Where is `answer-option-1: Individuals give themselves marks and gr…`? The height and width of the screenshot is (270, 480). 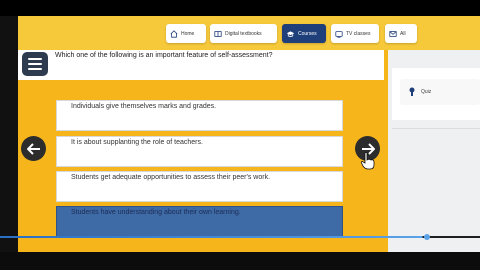
answer-option-1: Individuals give themselves marks and gr… is located at coordinates (199, 115).